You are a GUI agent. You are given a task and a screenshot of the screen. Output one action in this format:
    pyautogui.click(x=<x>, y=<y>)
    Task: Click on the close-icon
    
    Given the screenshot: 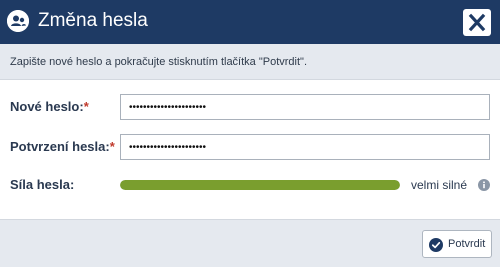 What is the action you would take?
    pyautogui.click(x=477, y=22)
    